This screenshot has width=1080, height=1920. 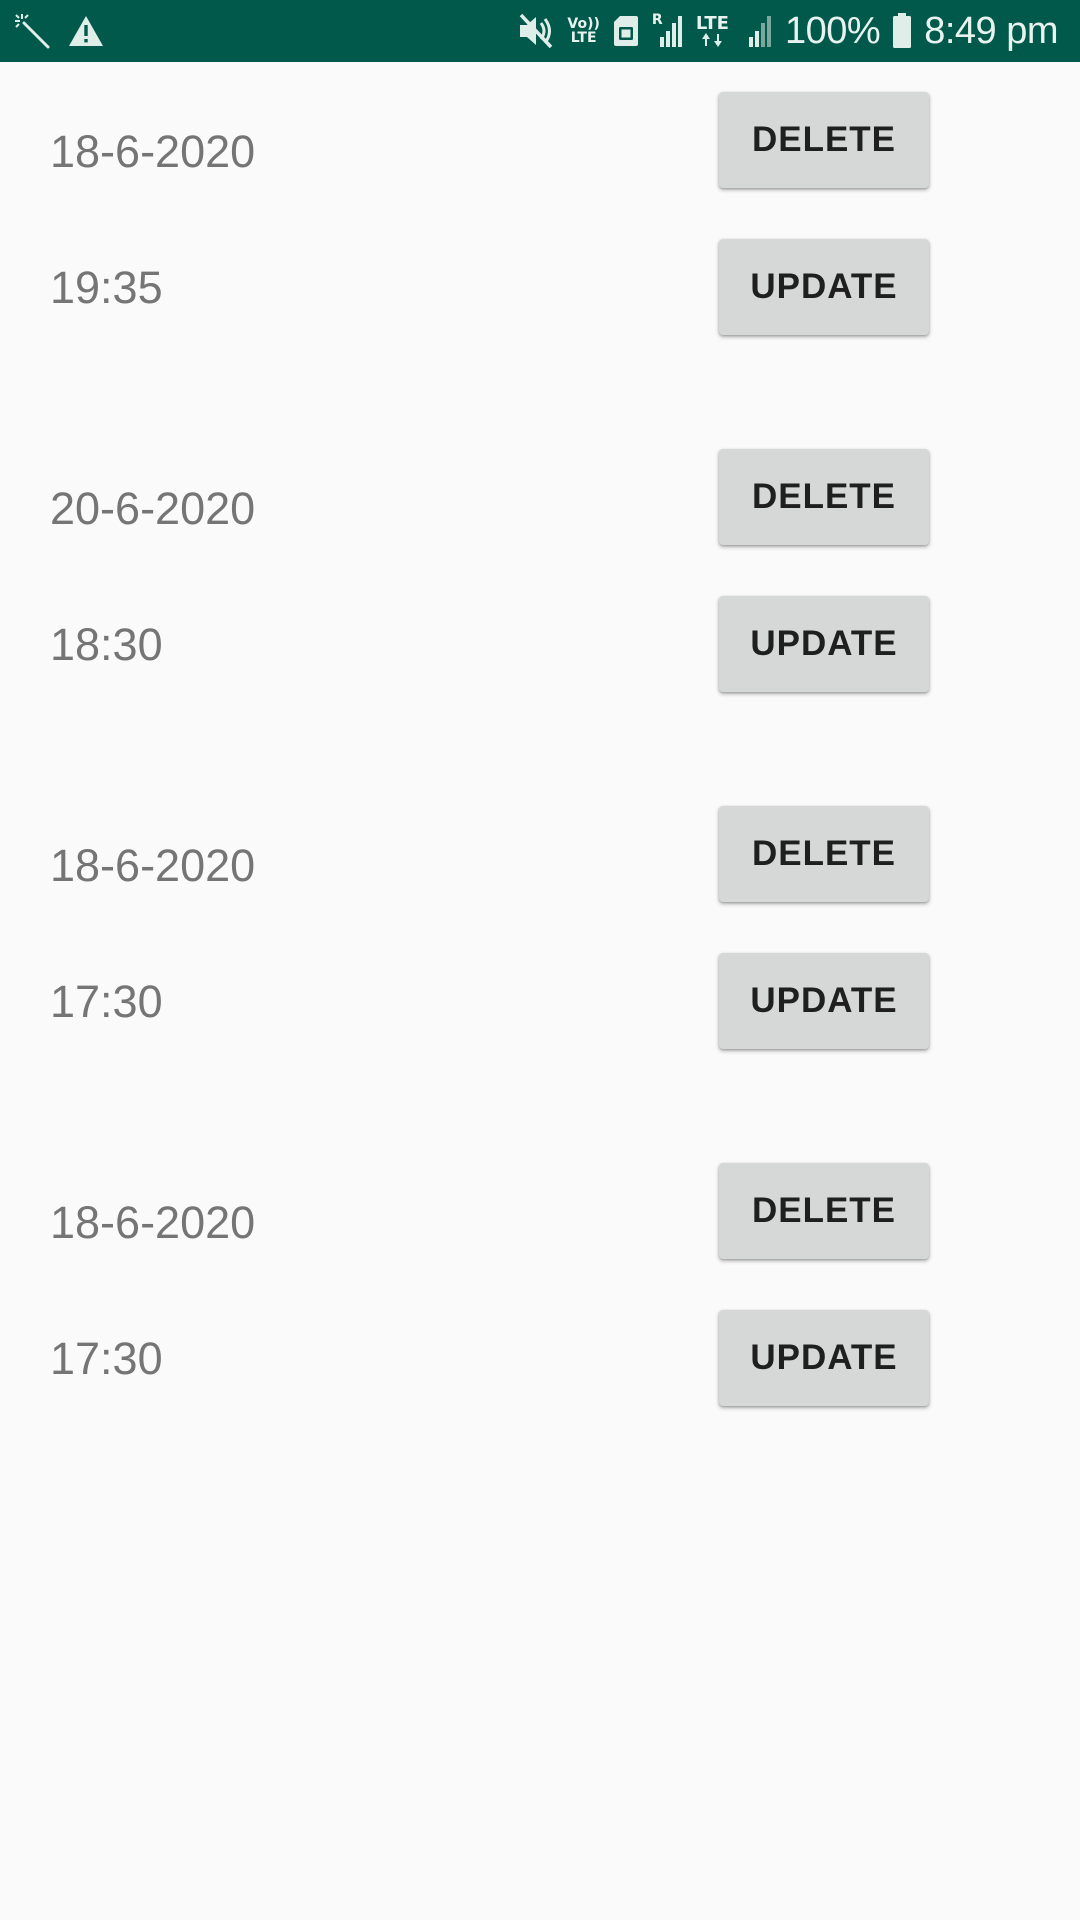 I want to click on volte-label-bottom: LTE, so click(x=583, y=38).